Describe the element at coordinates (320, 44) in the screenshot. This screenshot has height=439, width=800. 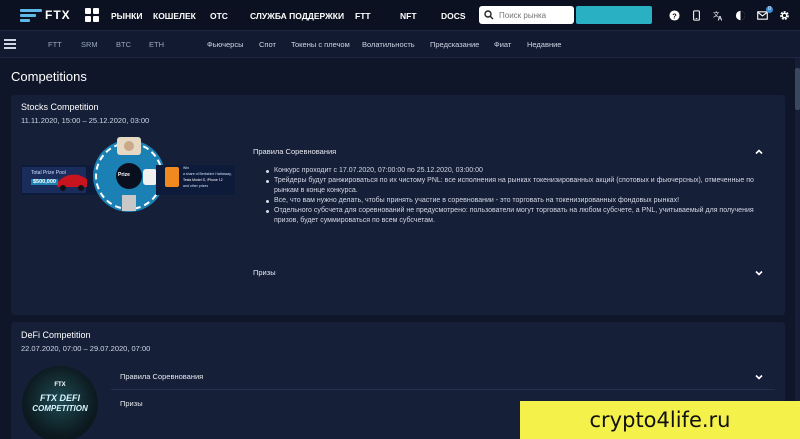
I see `subnav-leveraged-tokens: Токены с плечом` at that location.